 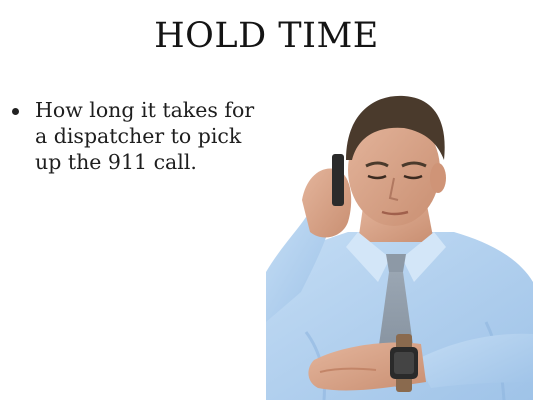 What do you see at coordinates (438, 178) in the screenshot?
I see `ear` at bounding box center [438, 178].